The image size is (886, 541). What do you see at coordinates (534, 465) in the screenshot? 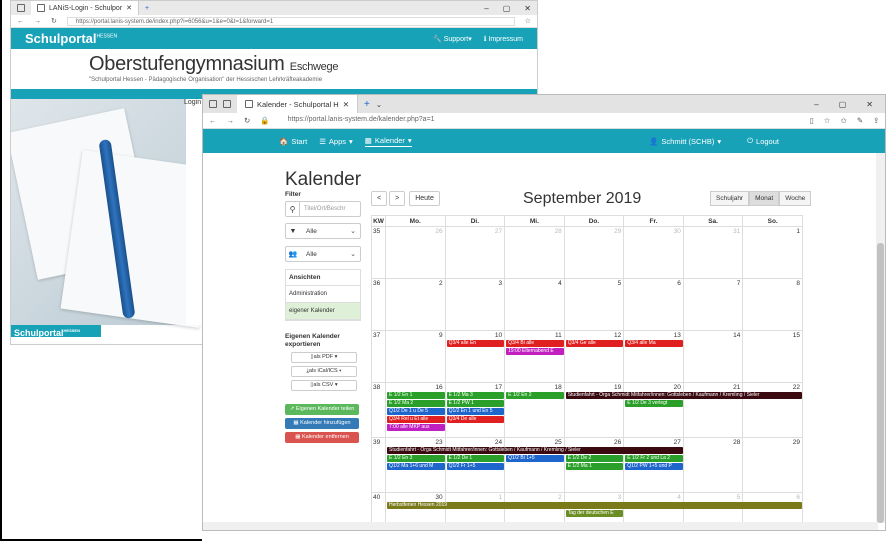
I see `day-cell: 25` at bounding box center [534, 465].